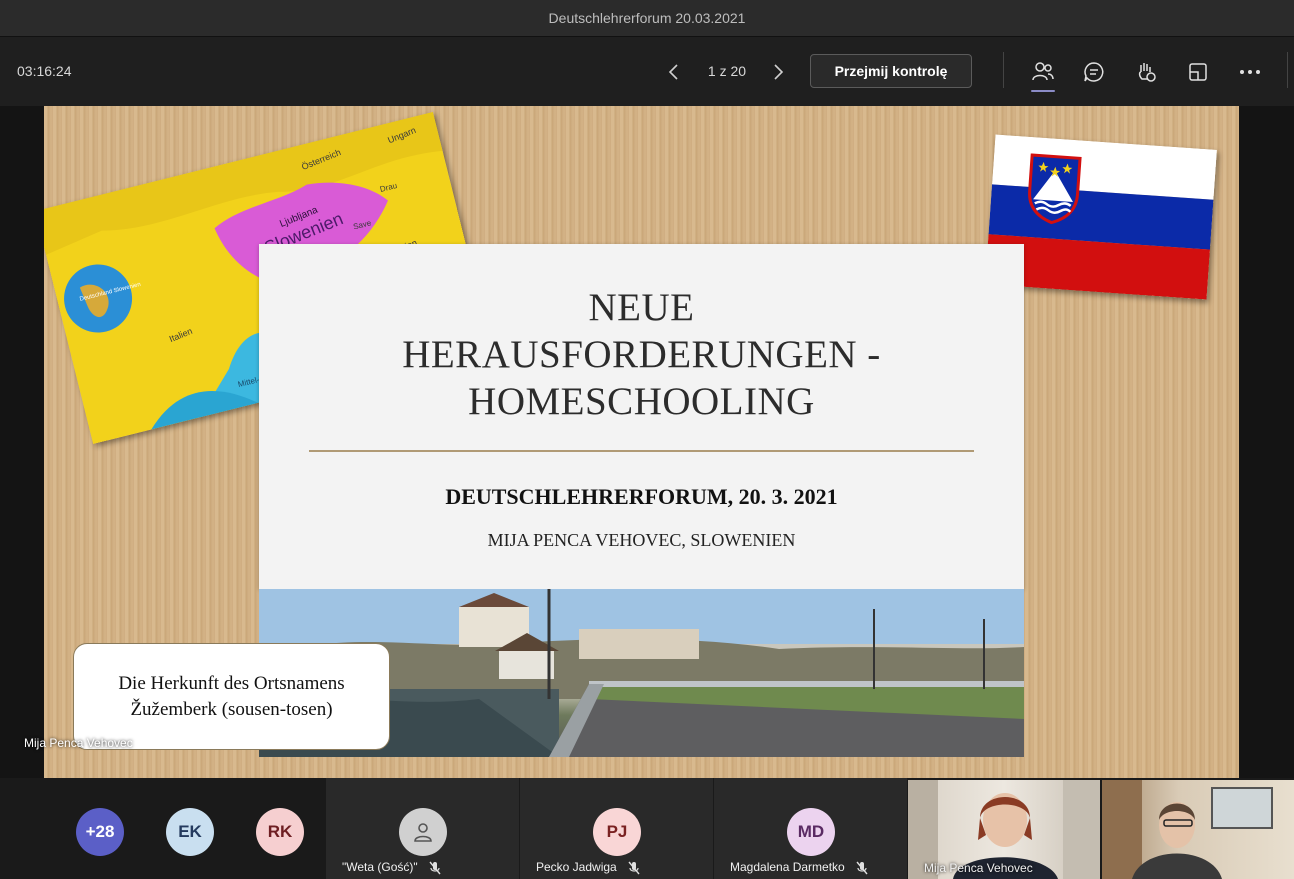  I want to click on participant-name: Mija Penca Vehovec, so click(978, 868).